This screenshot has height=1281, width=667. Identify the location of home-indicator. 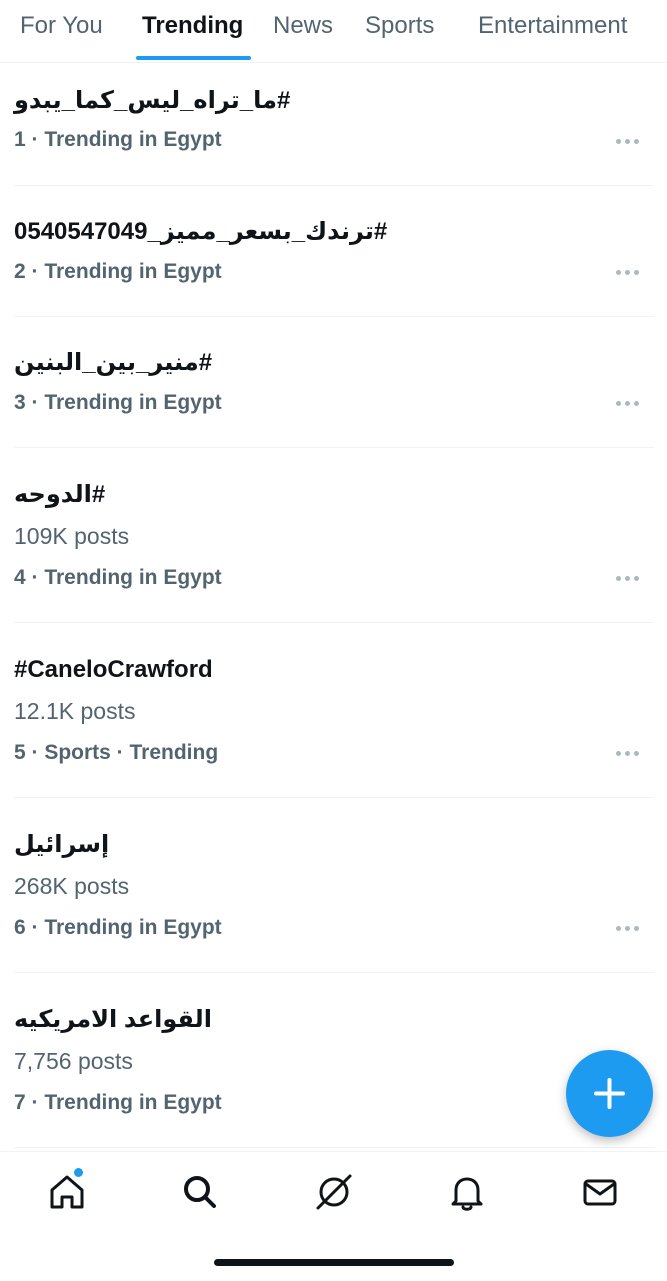
(334, 1262).